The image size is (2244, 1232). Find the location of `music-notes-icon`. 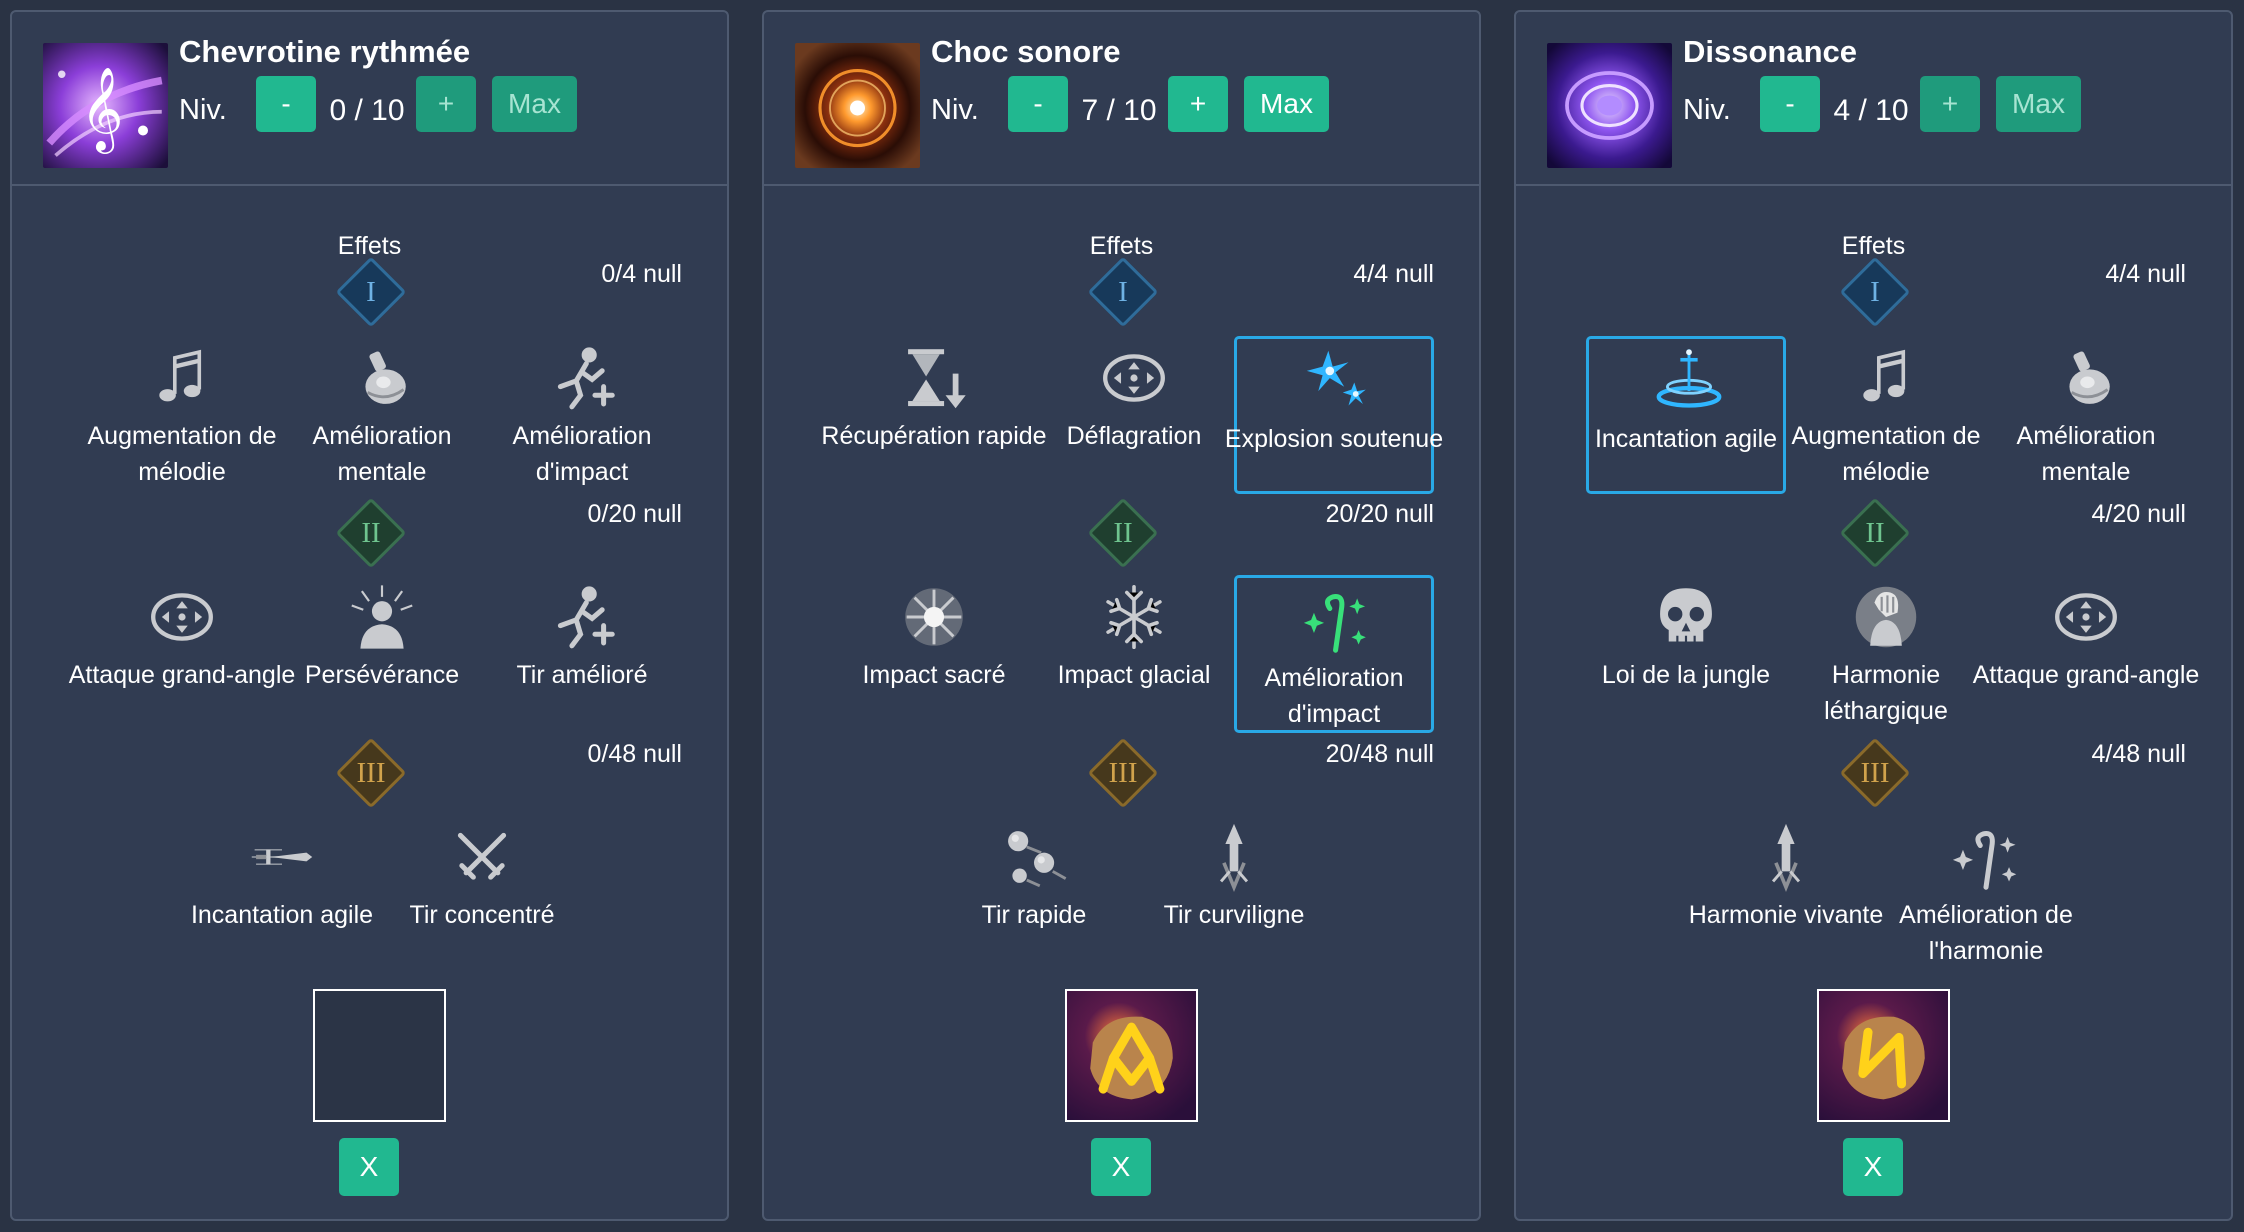

music-notes-icon is located at coordinates (182, 378).